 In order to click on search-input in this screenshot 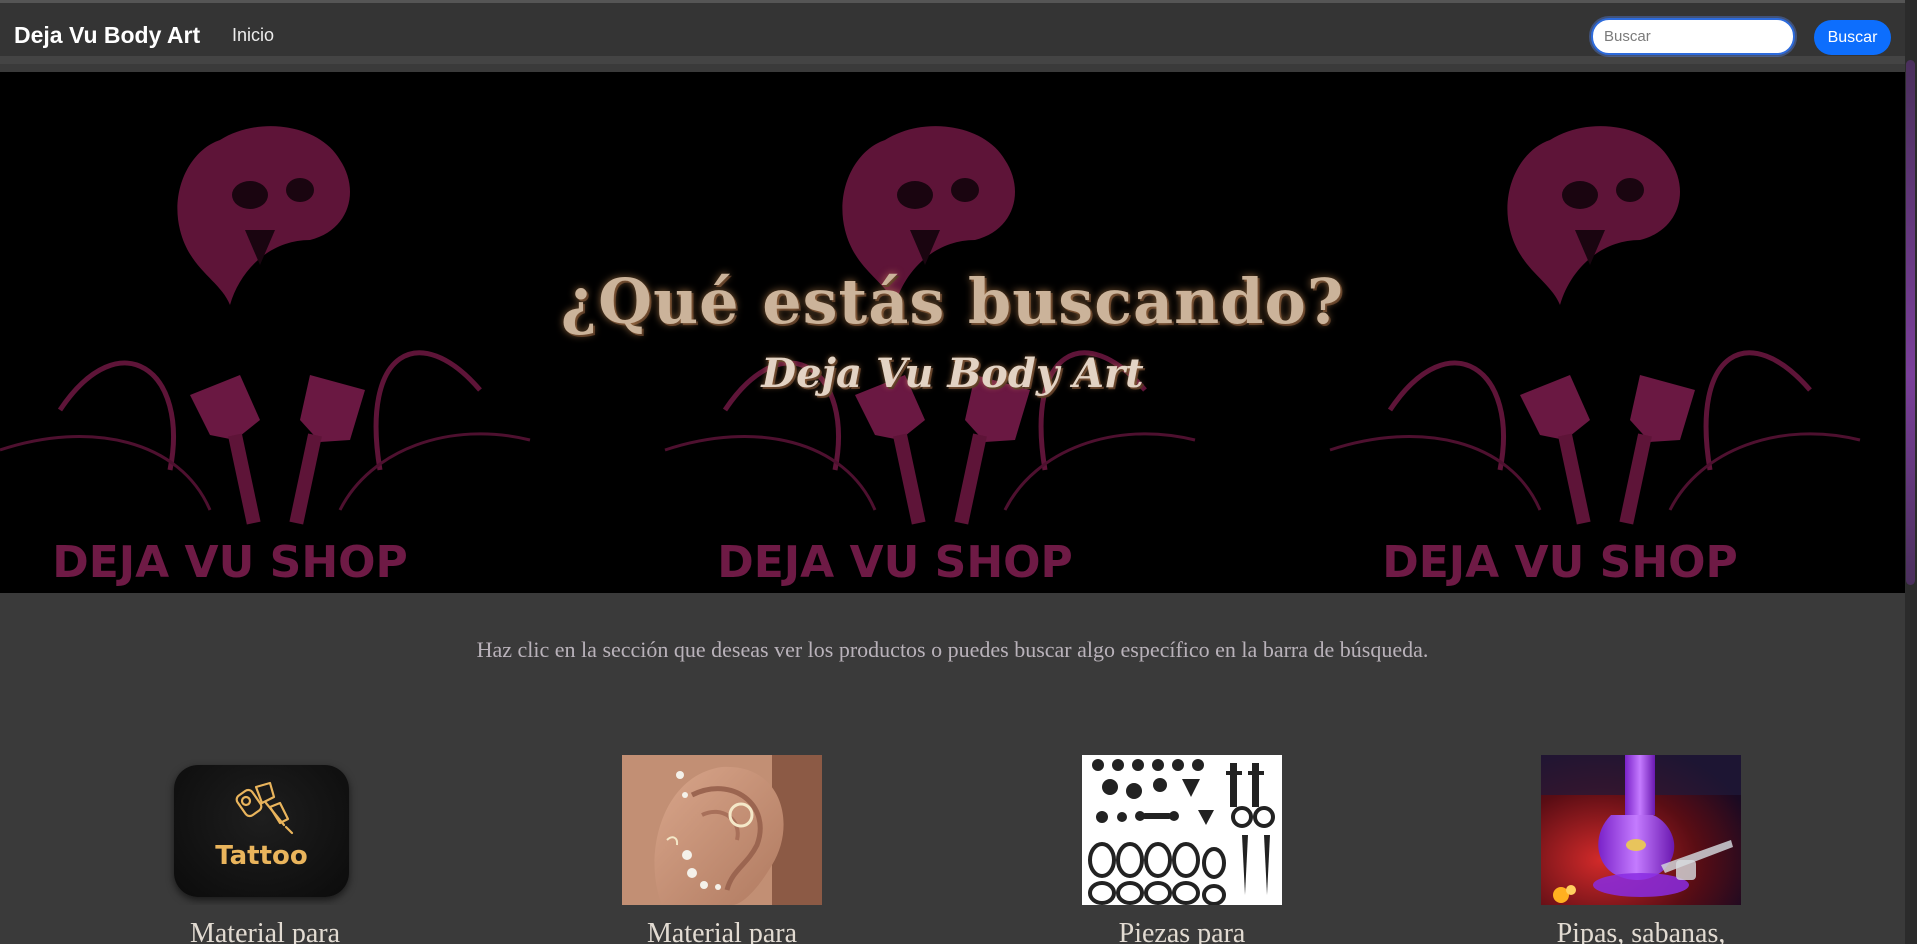, I will do `click(1693, 36)`.